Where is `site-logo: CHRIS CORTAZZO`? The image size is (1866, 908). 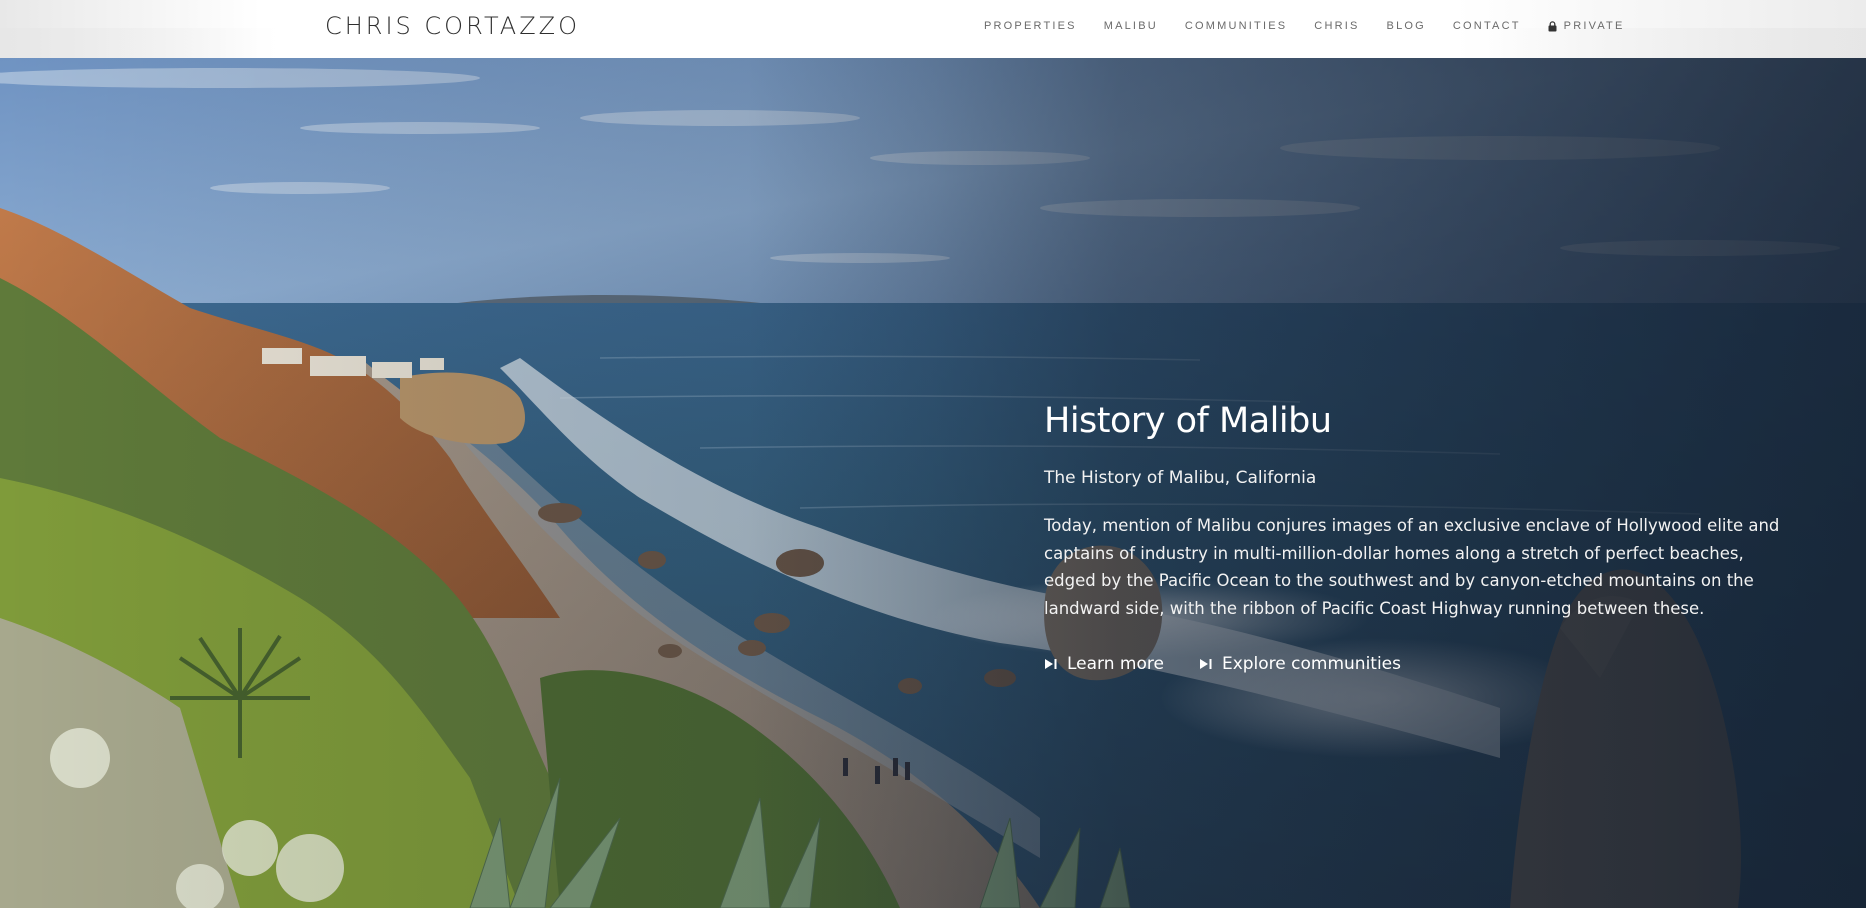
site-logo: CHRIS CORTAZZO is located at coordinates (452, 26).